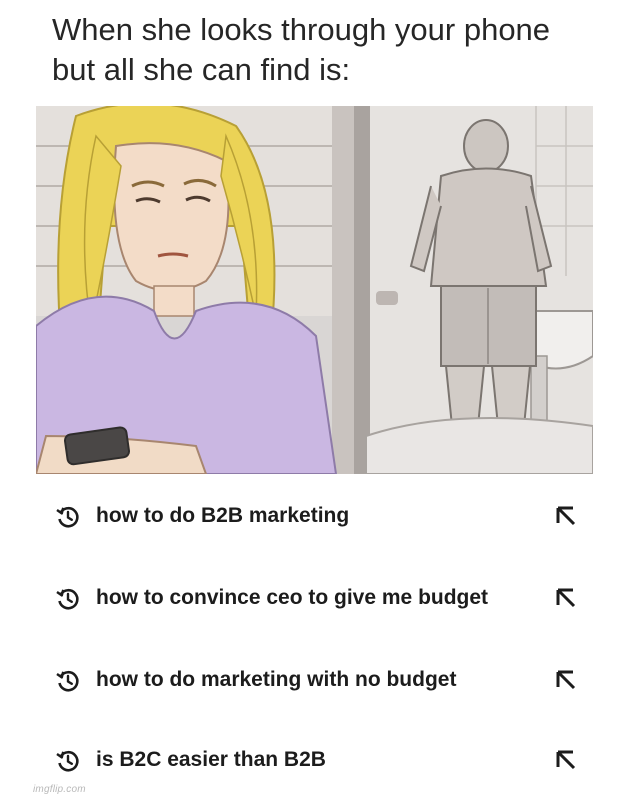  I want to click on watermark-text: imgflip.com, so click(59, 789).